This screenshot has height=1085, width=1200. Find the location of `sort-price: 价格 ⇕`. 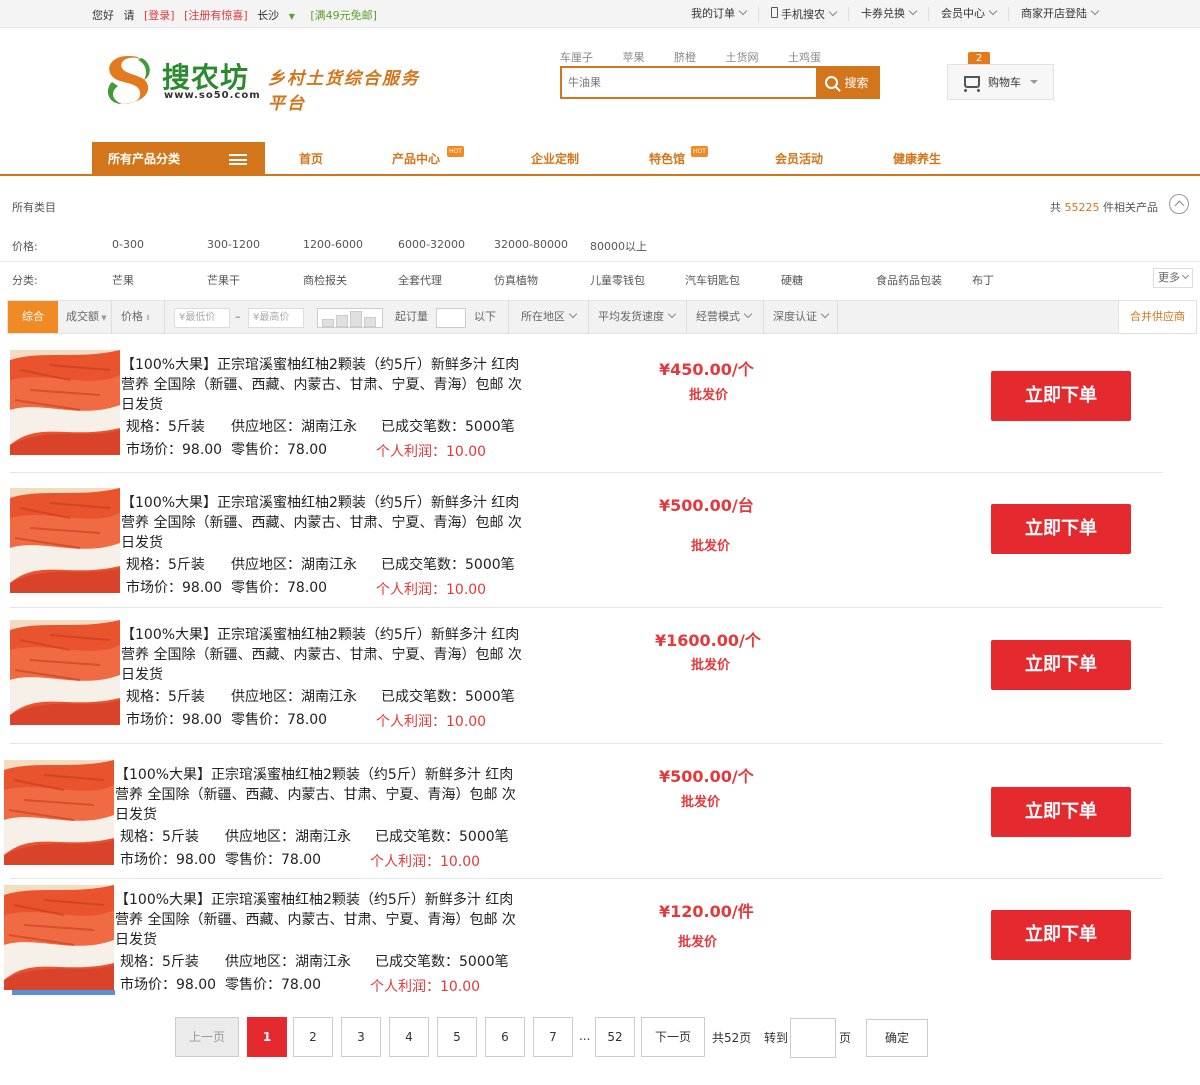

sort-price: 价格 ⇕ is located at coordinates (136, 317).